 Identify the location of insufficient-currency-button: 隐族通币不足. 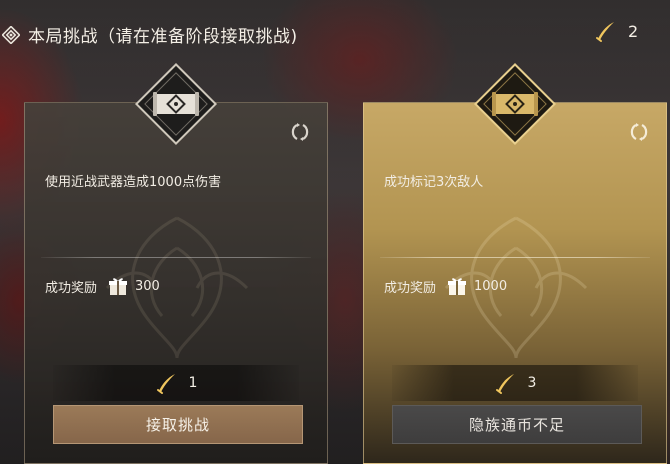
(517, 424).